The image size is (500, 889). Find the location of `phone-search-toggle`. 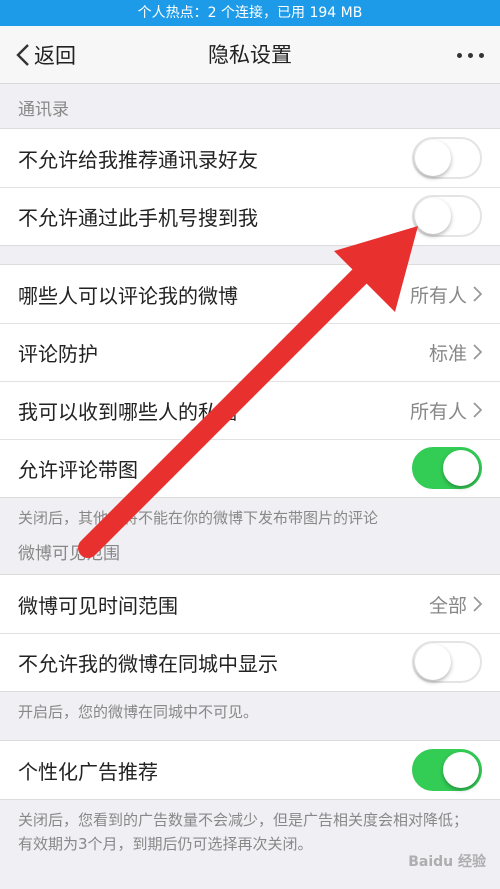

phone-search-toggle is located at coordinates (447, 216).